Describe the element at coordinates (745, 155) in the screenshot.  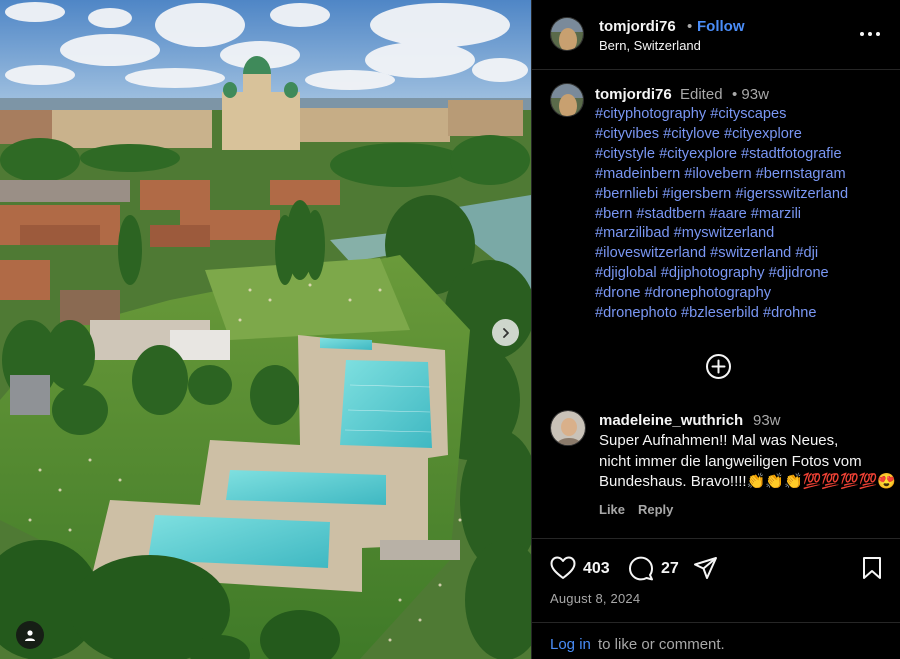
I see `hashtag-line: #citystyle #cityexplore #stadtfotografie` at that location.